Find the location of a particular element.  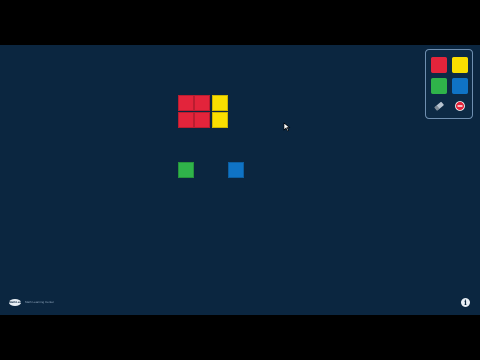

mouse-pointer-icon is located at coordinates (287, 127).